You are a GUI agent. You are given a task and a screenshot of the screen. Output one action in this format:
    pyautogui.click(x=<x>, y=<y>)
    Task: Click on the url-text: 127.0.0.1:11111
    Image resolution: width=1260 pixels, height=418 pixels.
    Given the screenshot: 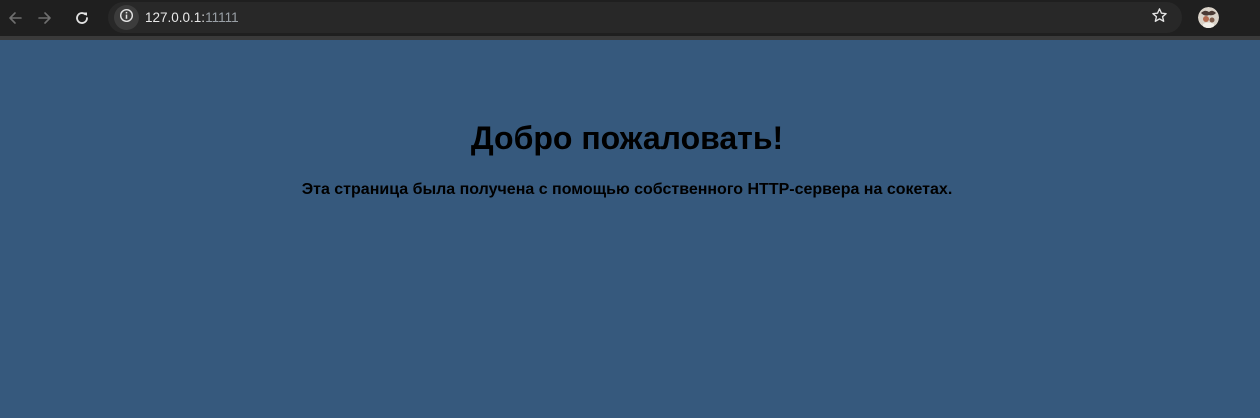 What is the action you would take?
    pyautogui.click(x=192, y=17)
    